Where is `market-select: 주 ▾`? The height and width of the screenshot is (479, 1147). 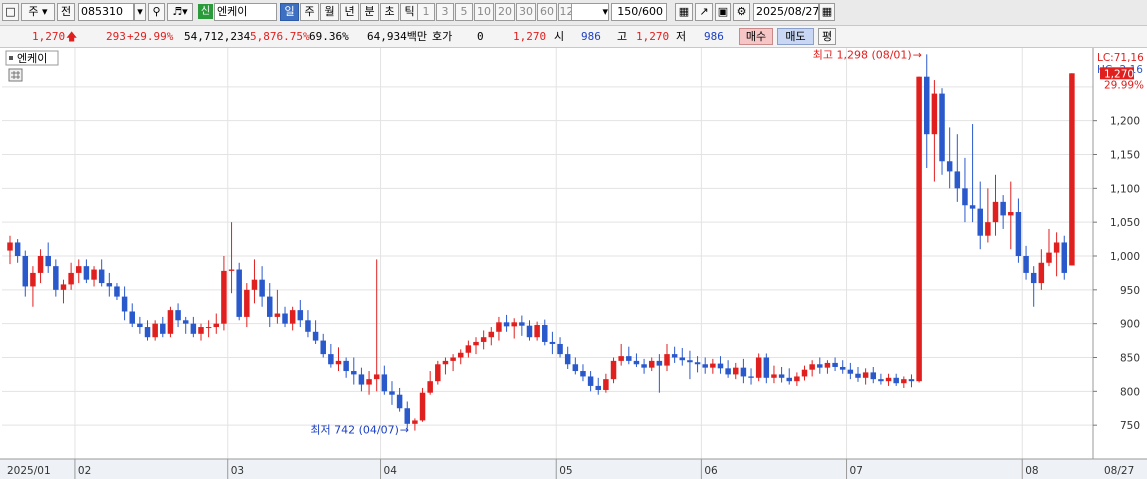
market-select: 주 ▾ is located at coordinates (38, 12).